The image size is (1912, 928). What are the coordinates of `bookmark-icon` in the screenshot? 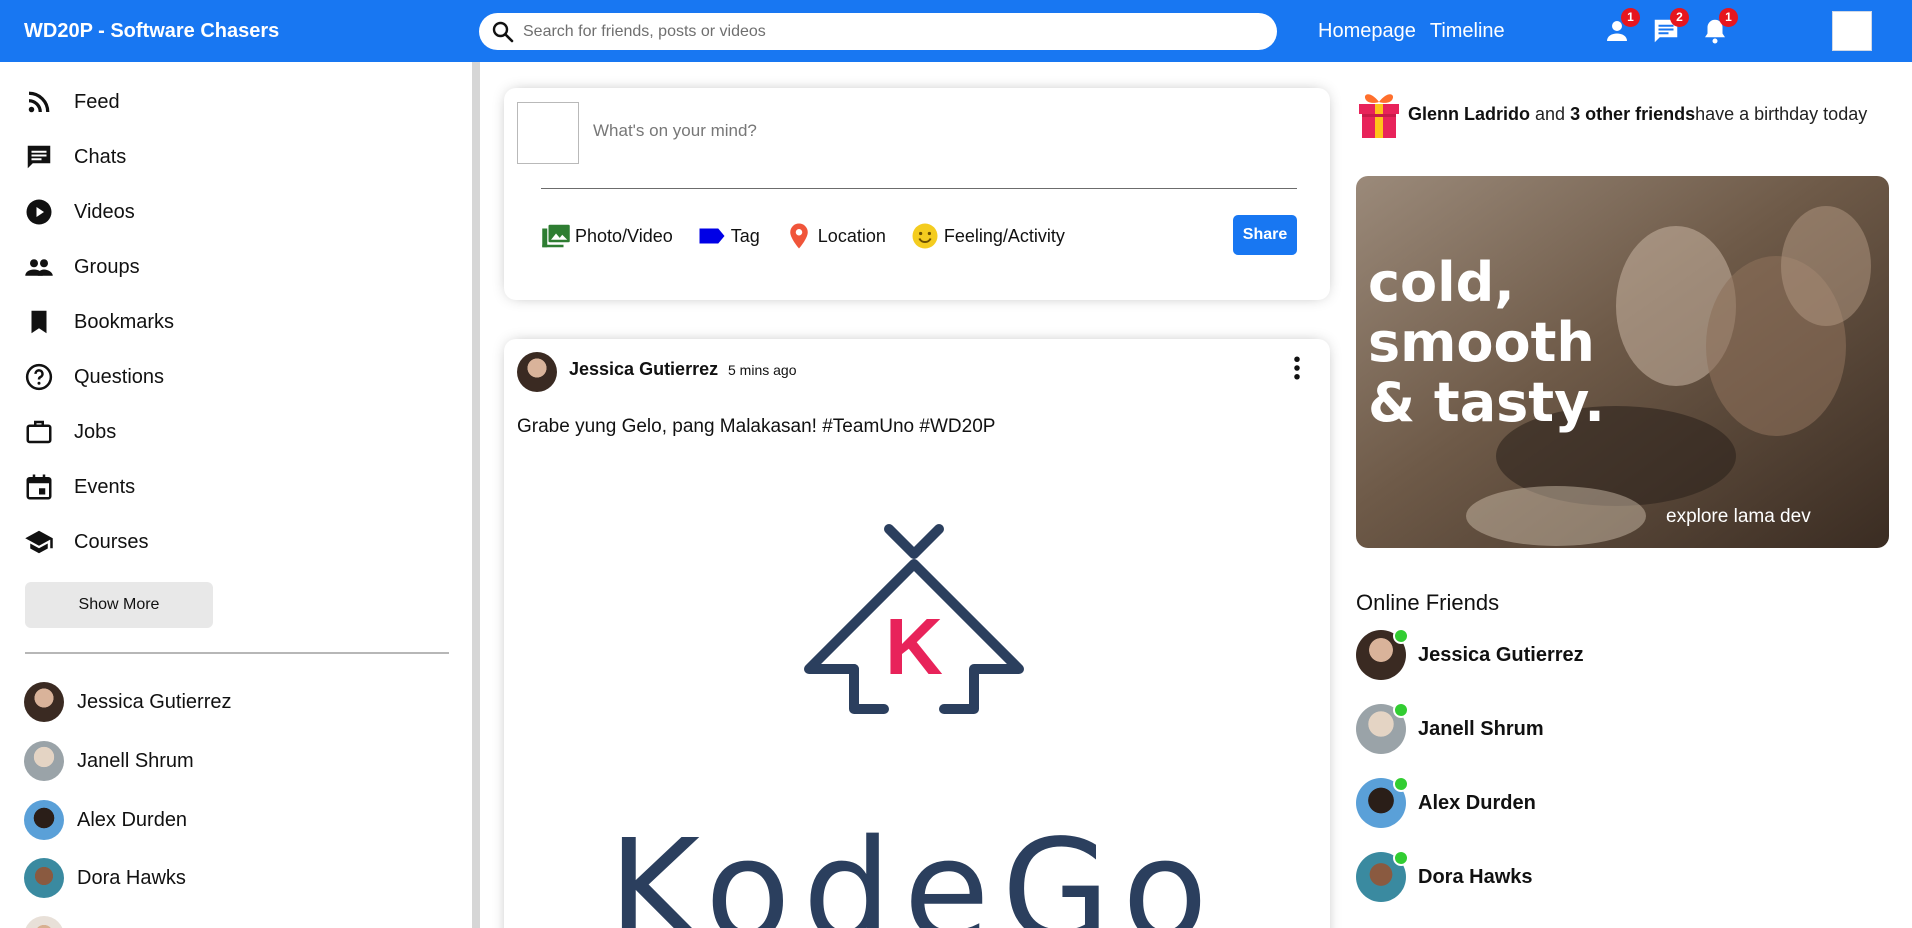 It's located at (39, 322).